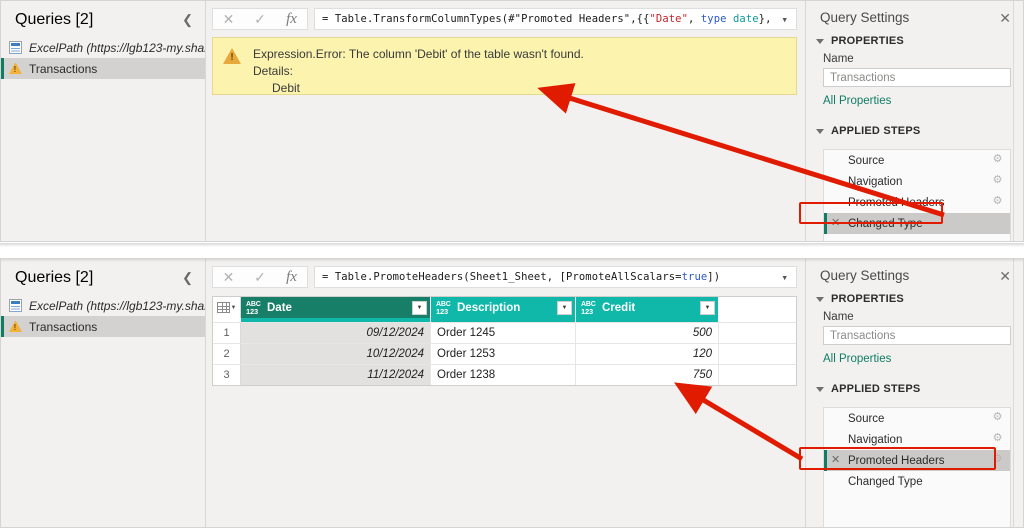  Describe the element at coordinates (866, 160) in the screenshot. I see `step-label: Source` at that location.